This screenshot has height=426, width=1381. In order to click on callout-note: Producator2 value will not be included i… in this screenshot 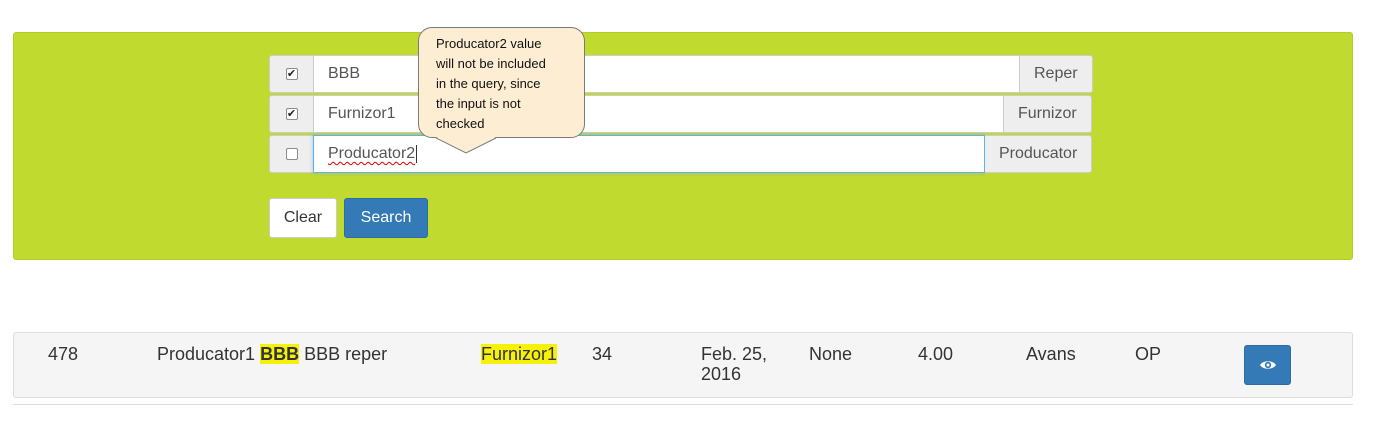, I will do `click(501, 82)`.